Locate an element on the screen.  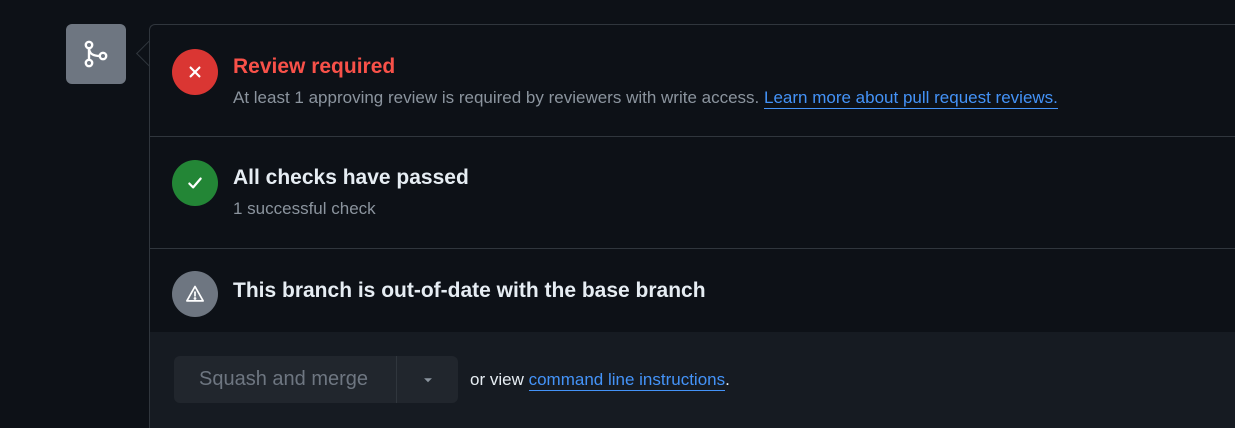
merge-help-suffix: . is located at coordinates (727, 379).